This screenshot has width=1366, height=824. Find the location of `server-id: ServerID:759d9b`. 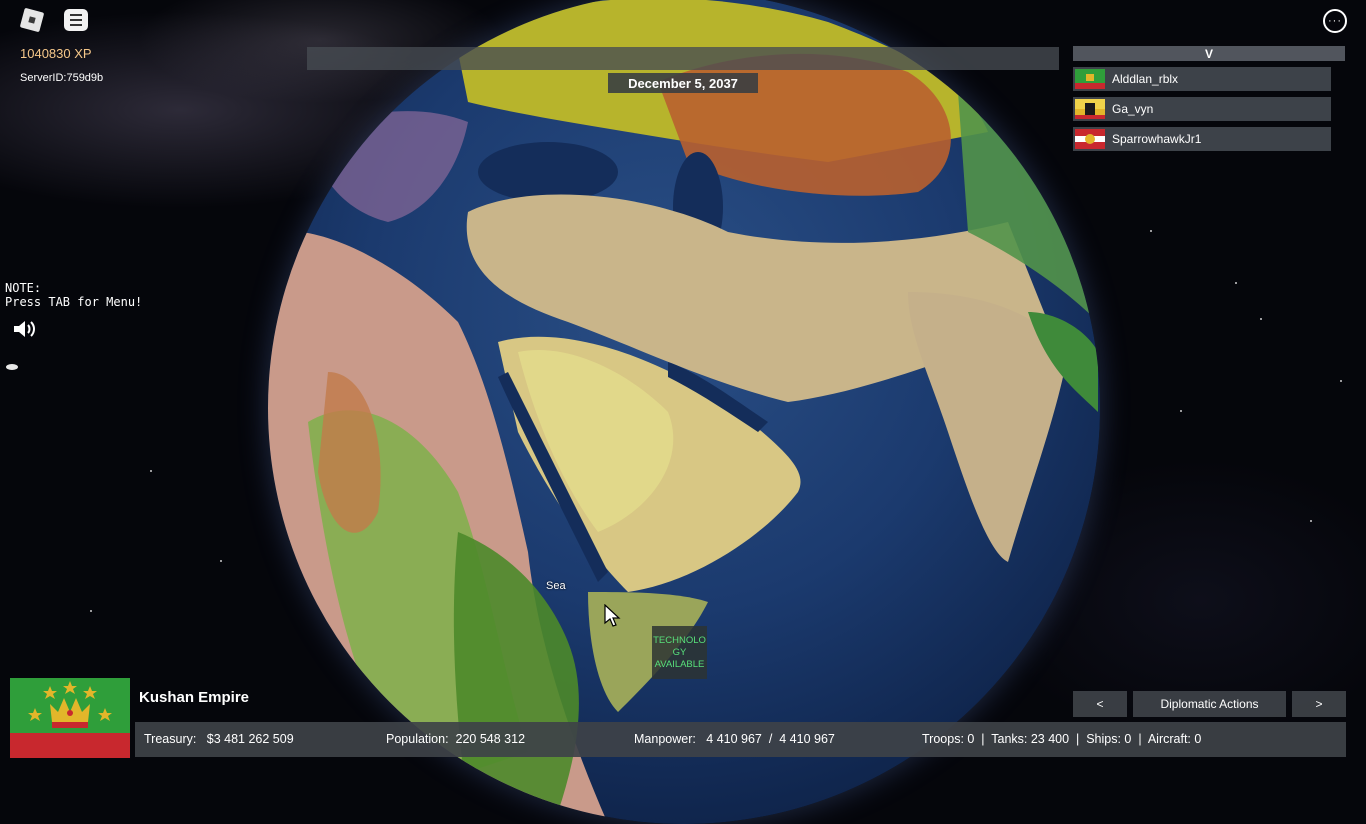

server-id: ServerID:759d9b is located at coordinates (62, 78).